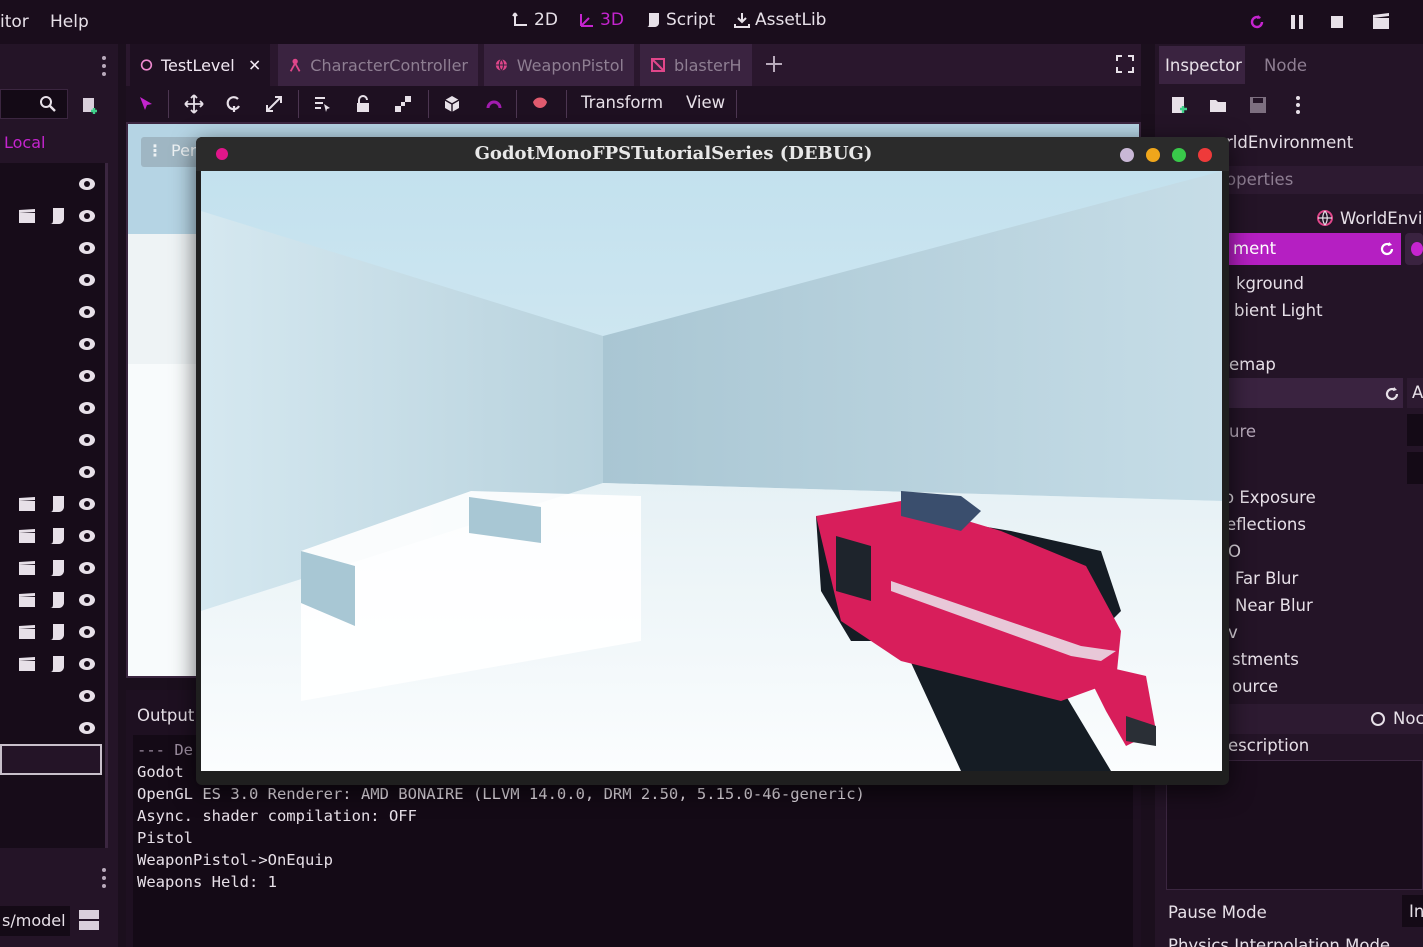 This screenshot has width=1423, height=947. What do you see at coordinates (1285, 65) in the screenshot?
I see `tab-node: Node` at bounding box center [1285, 65].